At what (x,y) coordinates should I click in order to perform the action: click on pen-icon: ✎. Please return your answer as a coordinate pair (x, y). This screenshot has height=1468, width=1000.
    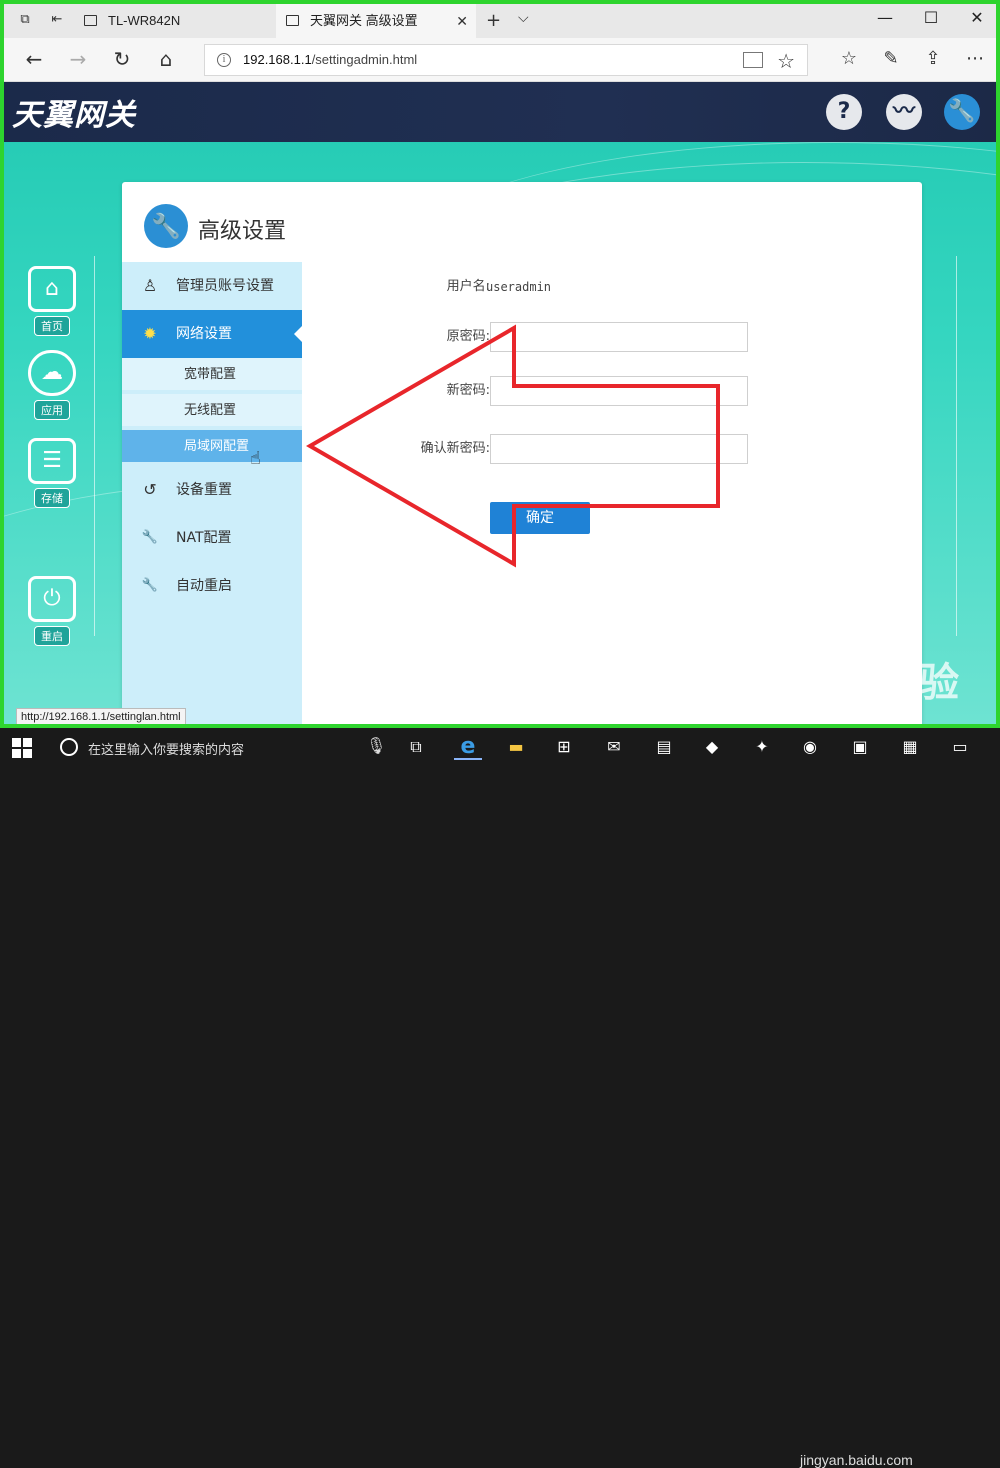
    Looking at the image, I should click on (891, 58).